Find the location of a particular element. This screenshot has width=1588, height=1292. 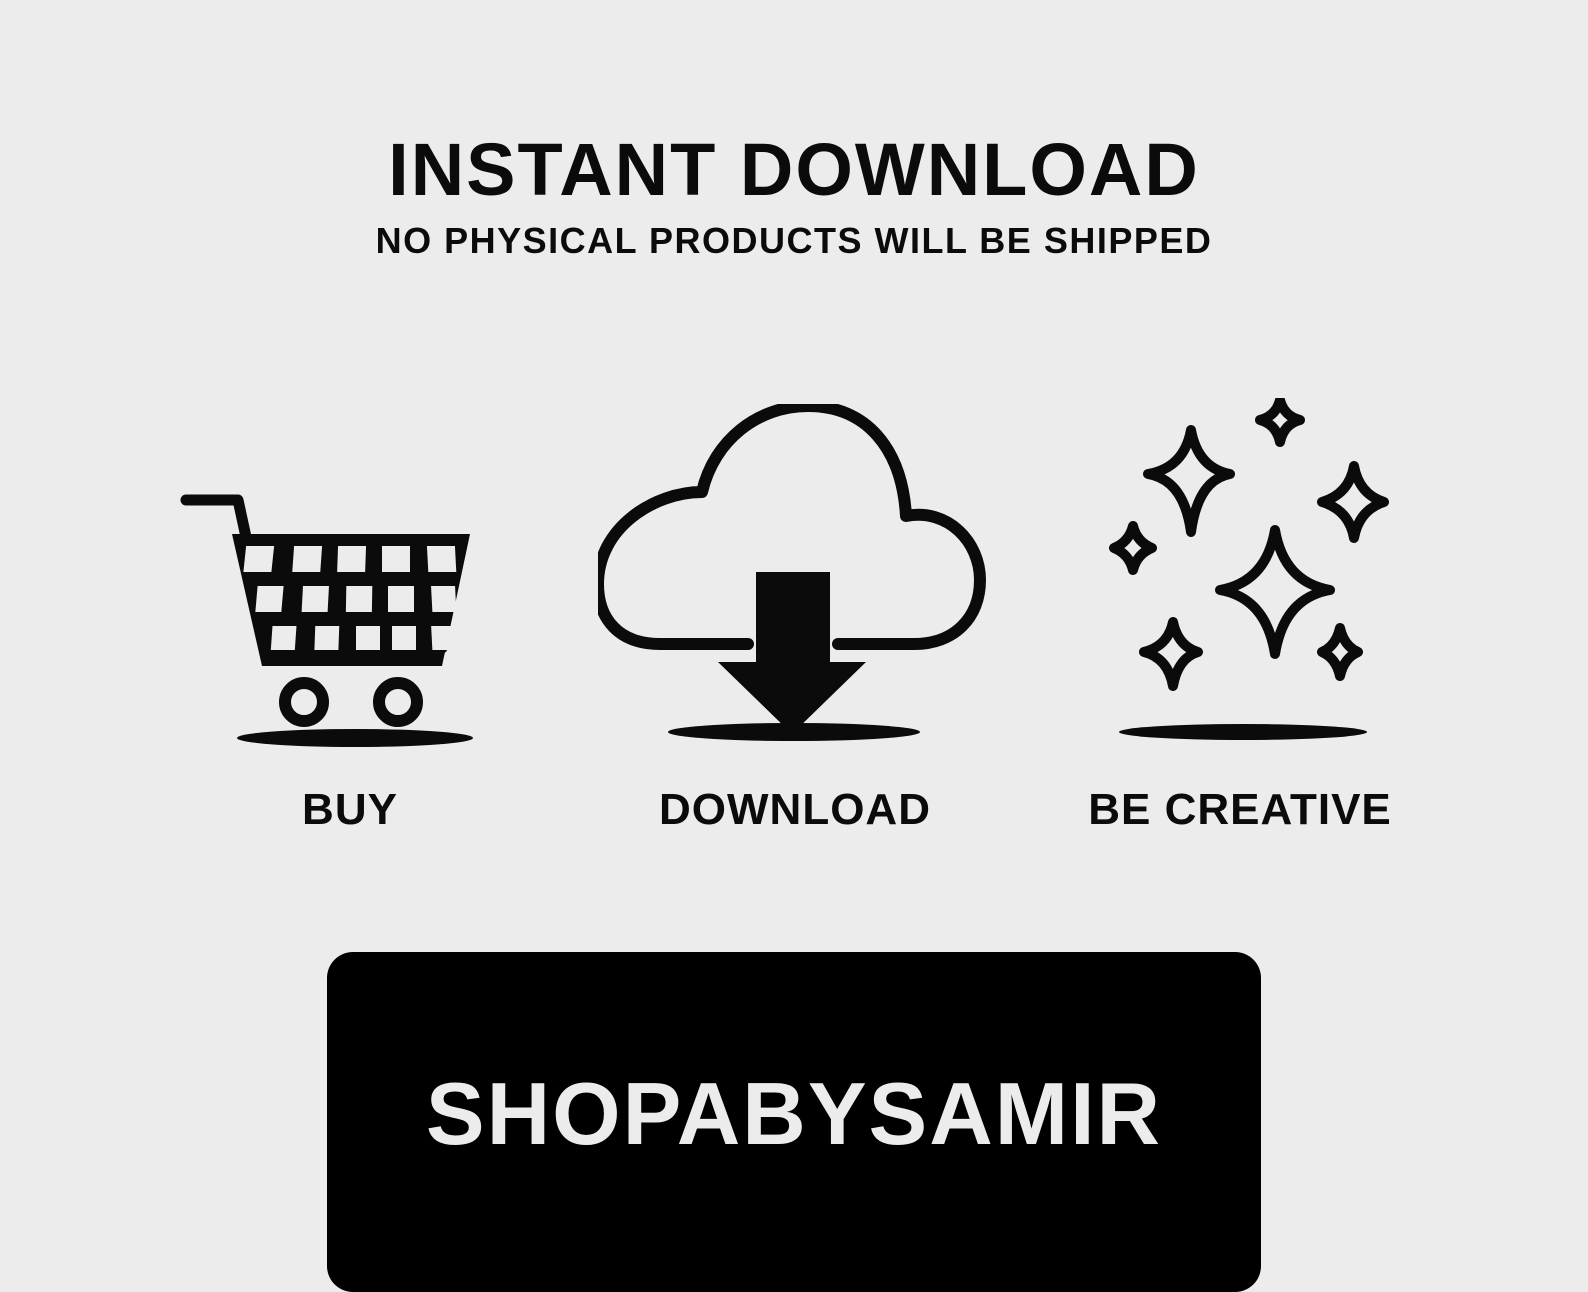

shopping-cart-icon is located at coordinates (326, 620).